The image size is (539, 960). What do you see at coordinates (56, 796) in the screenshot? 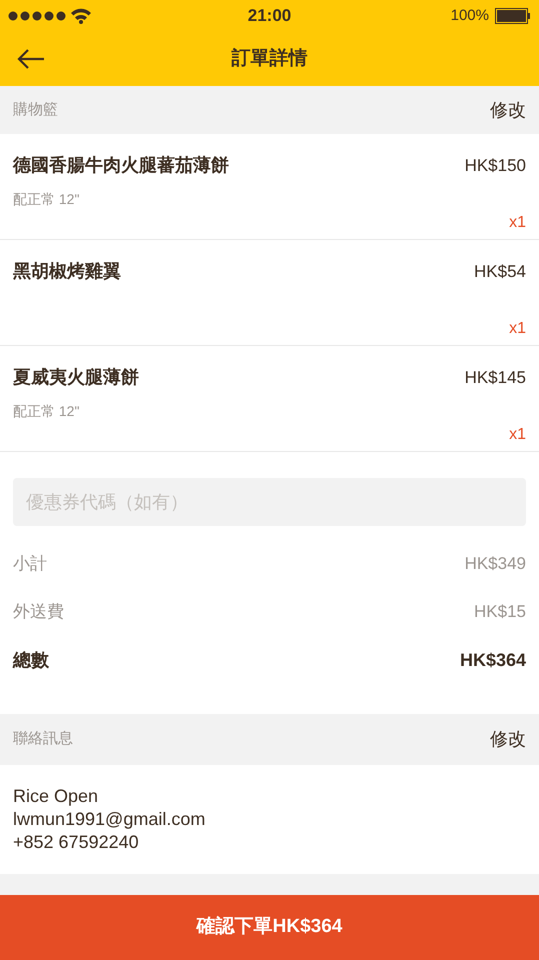
I see `contact-line: Rice Open` at bounding box center [56, 796].